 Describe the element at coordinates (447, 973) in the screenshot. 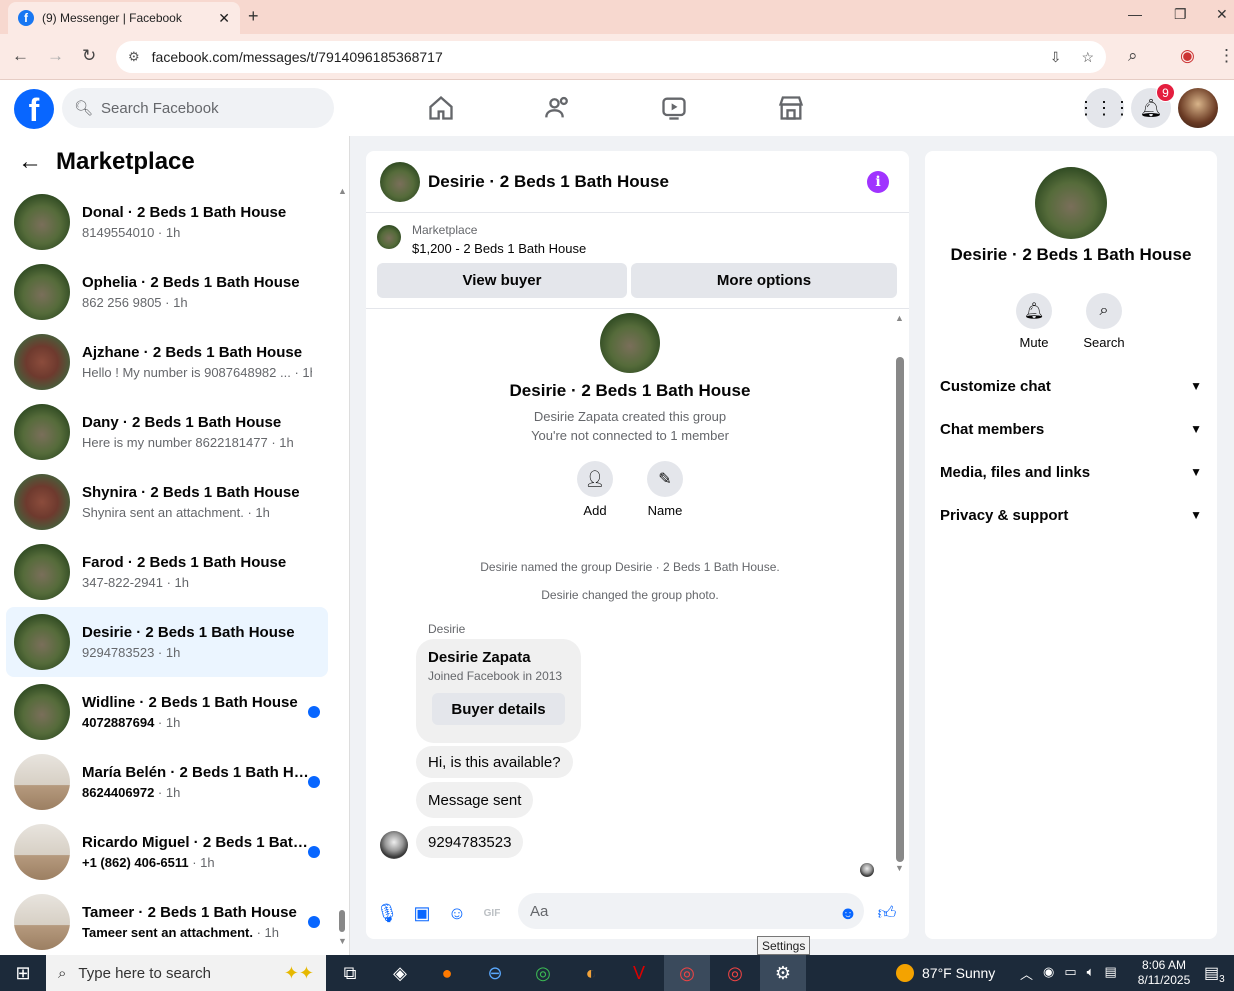

I see `firefox-icon: ●` at that location.